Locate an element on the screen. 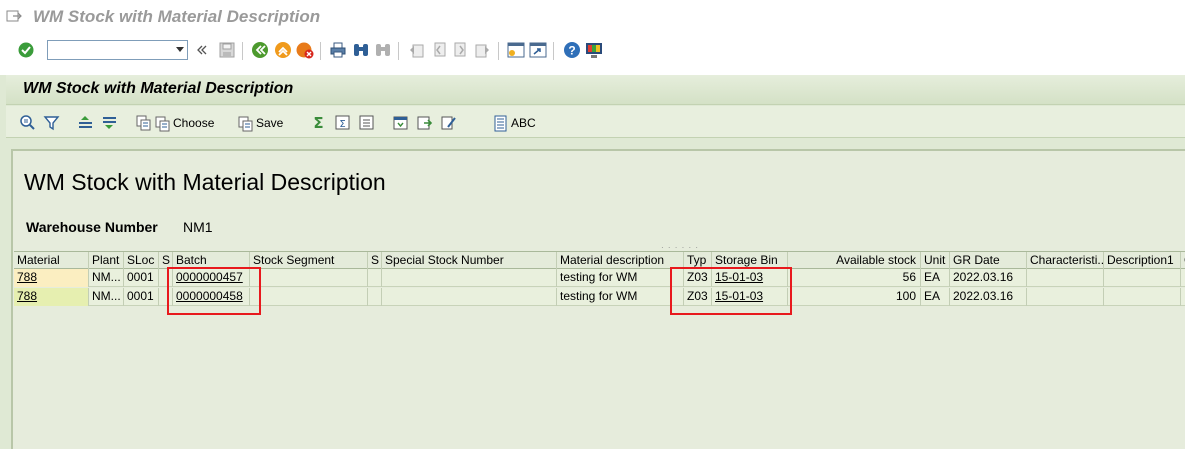  back-icon is located at coordinates (260, 50).